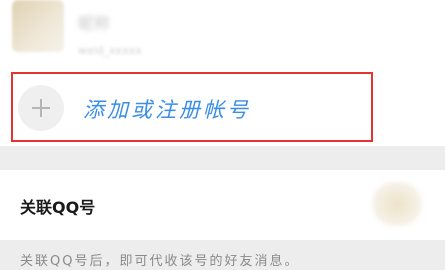 The image size is (445, 270). I want to click on account-name: 昵称, so click(94, 23).